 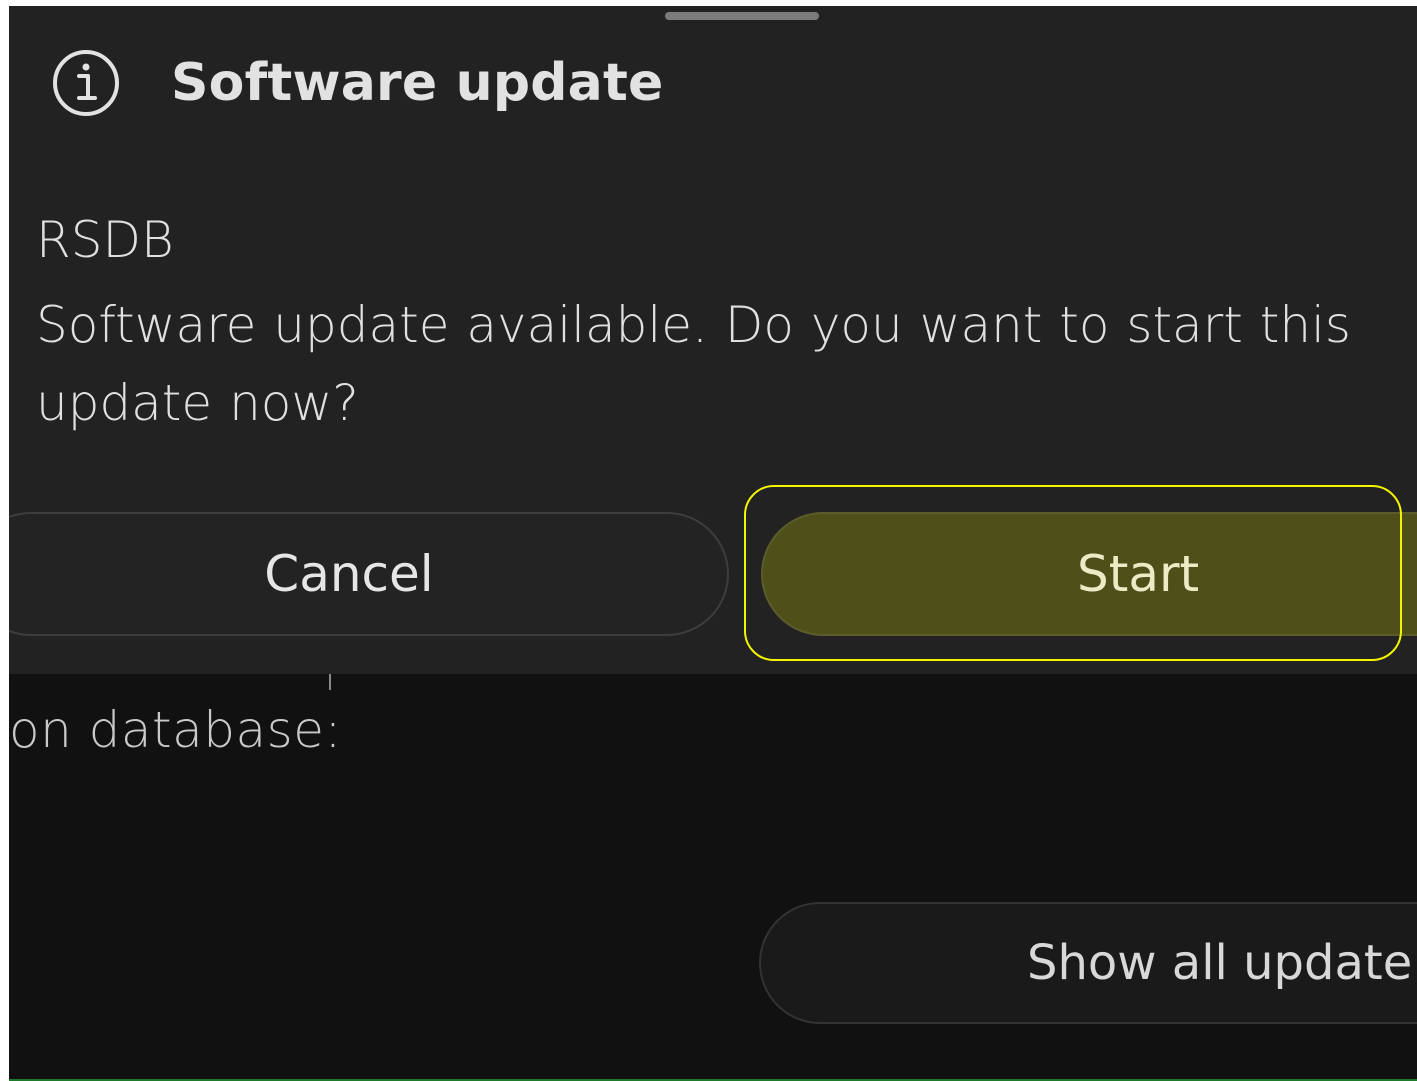 What do you see at coordinates (369, 574) in the screenshot?
I see `cancel-button: Cancel` at bounding box center [369, 574].